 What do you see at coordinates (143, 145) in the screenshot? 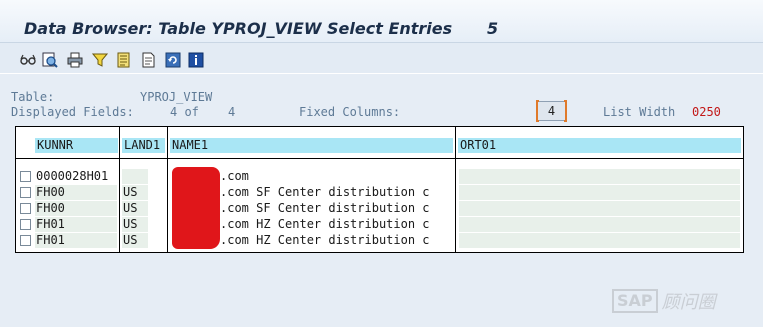
I see `column-header-land1: LAND1` at bounding box center [143, 145].